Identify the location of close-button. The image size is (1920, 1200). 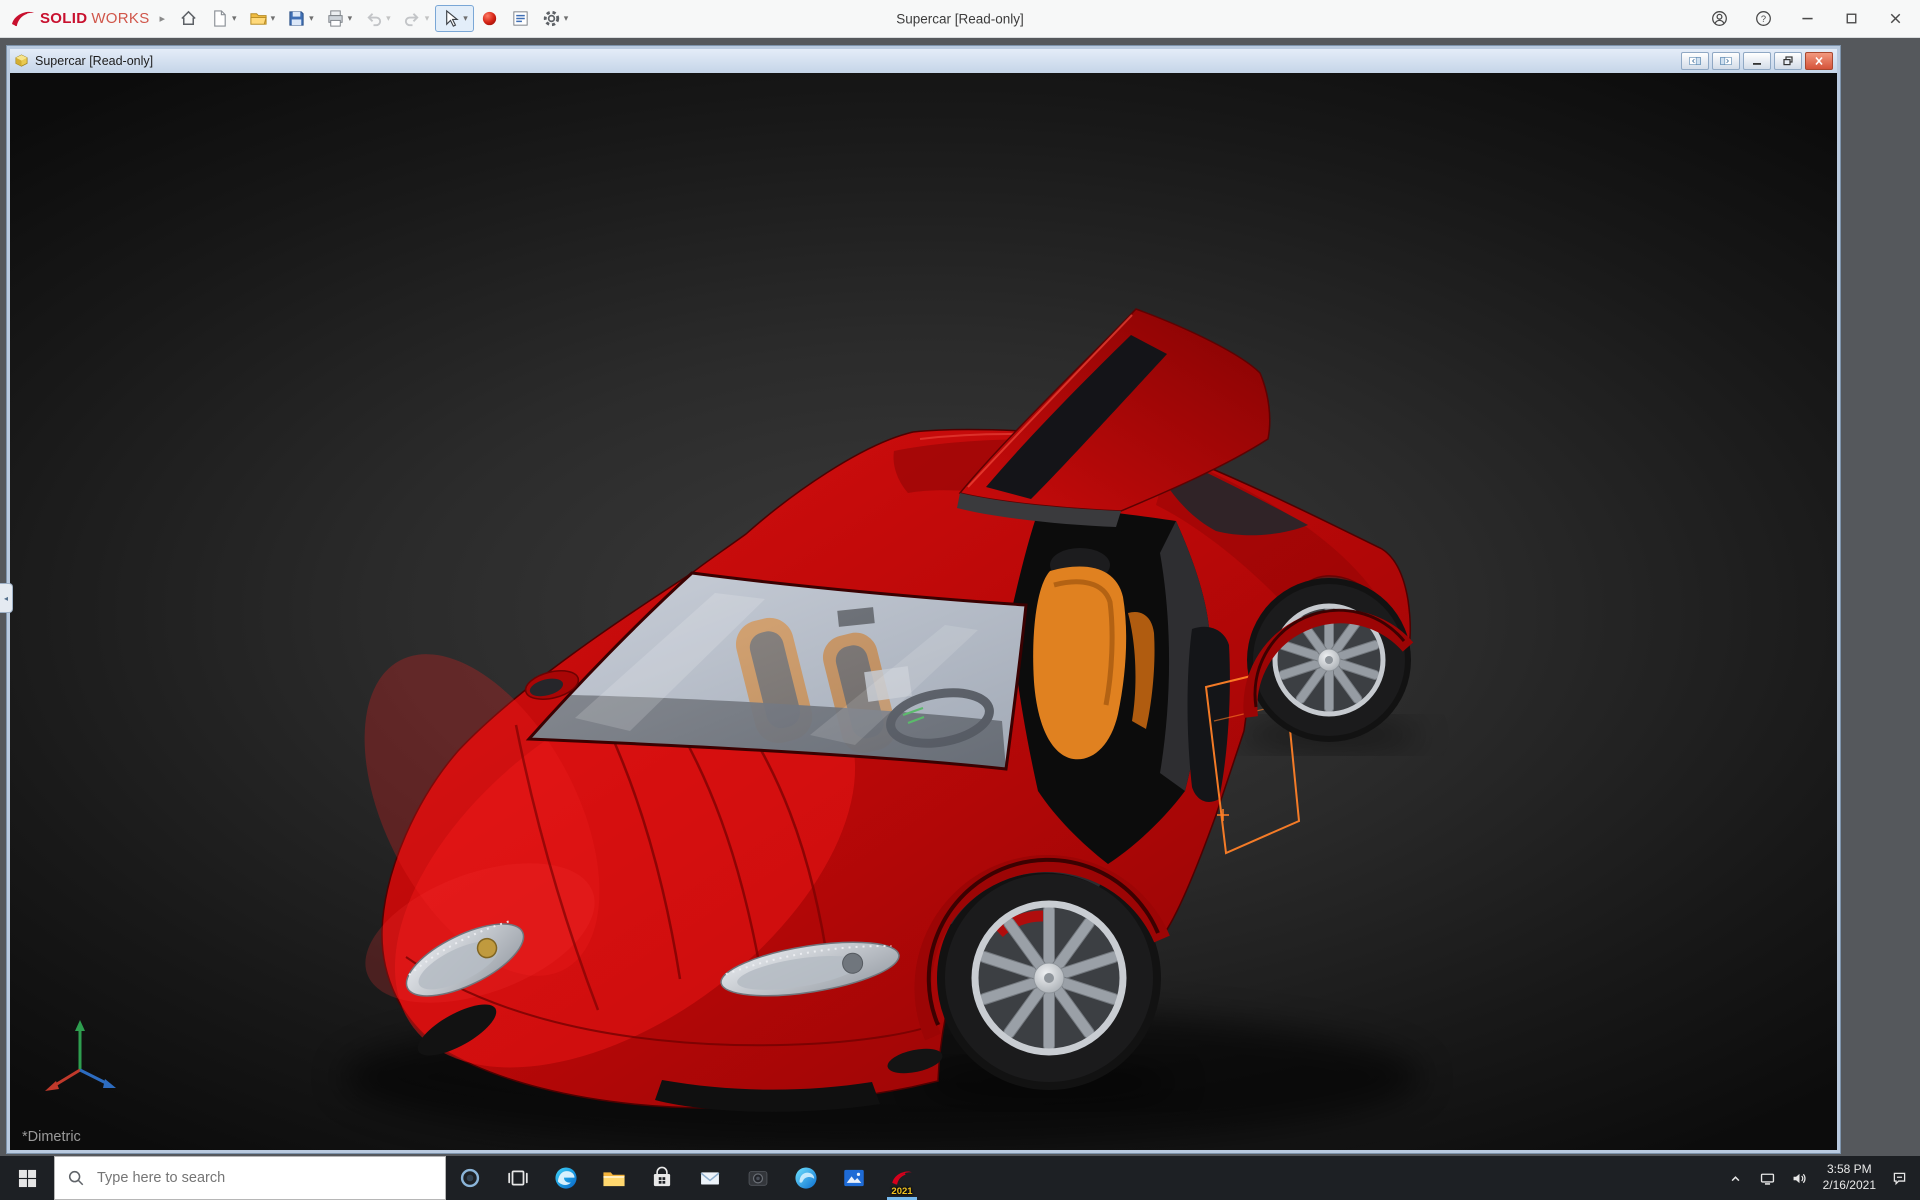
(1895, 18).